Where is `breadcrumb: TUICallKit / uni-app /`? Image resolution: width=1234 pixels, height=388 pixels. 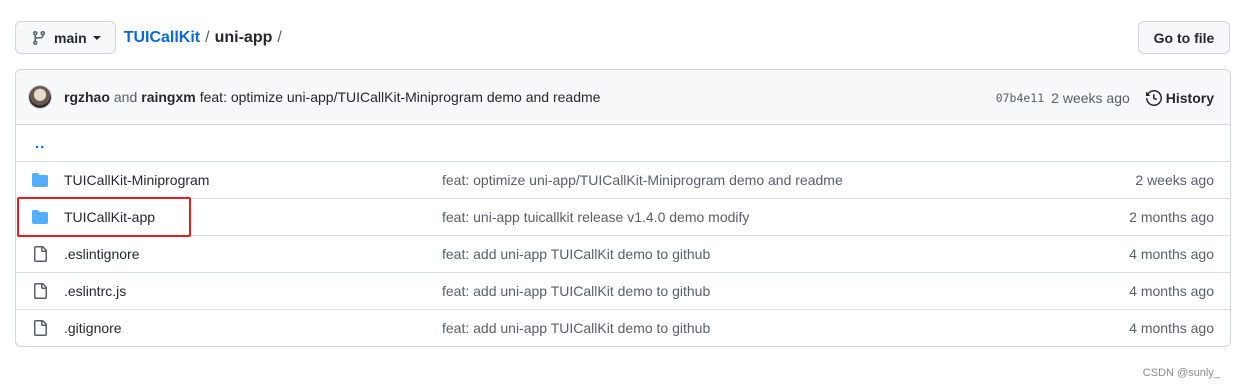 breadcrumb: TUICallKit / uni-app / is located at coordinates (205, 38).